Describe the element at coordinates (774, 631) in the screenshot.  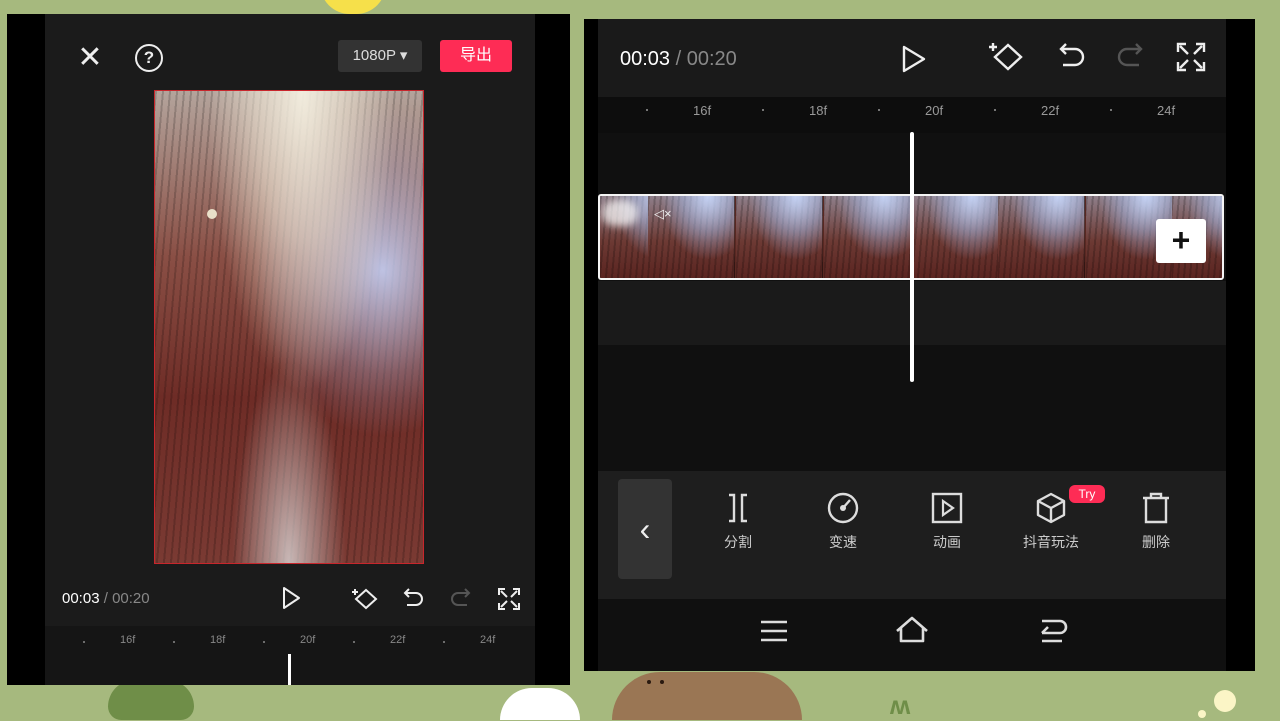
I see `menu-icon` at that location.